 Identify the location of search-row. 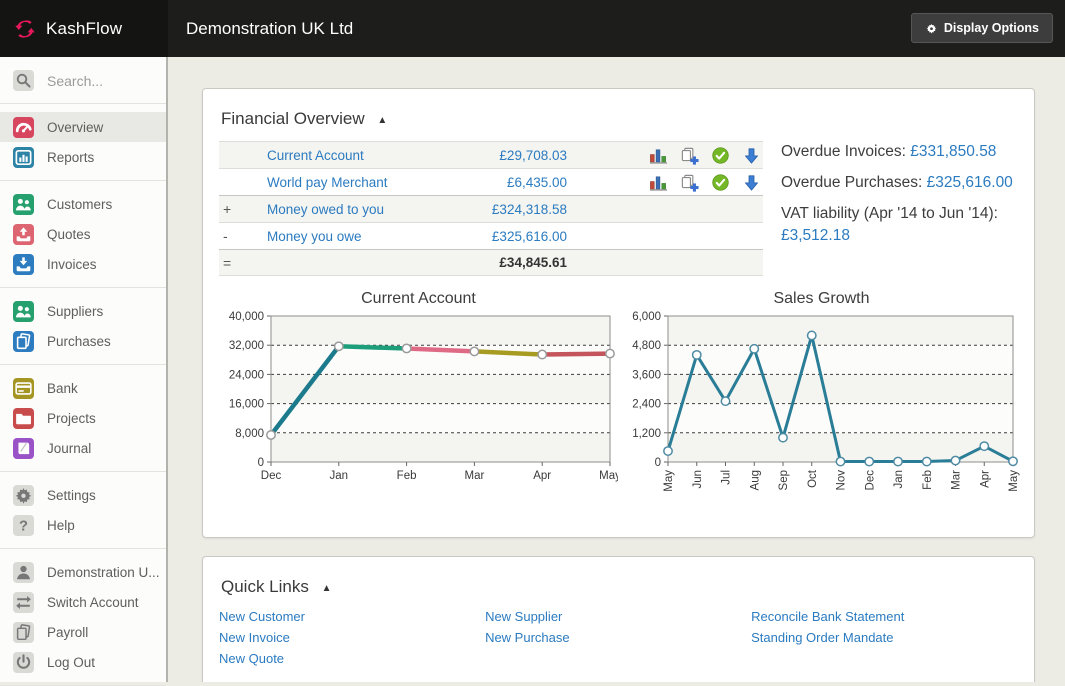
(83, 80).